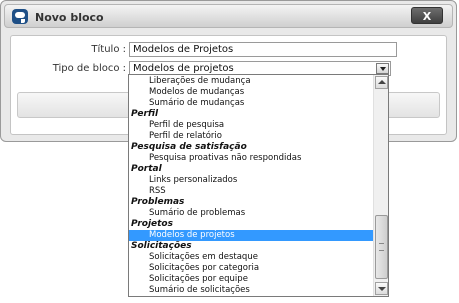  What do you see at coordinates (251, 125) in the screenshot?
I see `dropdown-option: Perfil de pesquisa` at bounding box center [251, 125].